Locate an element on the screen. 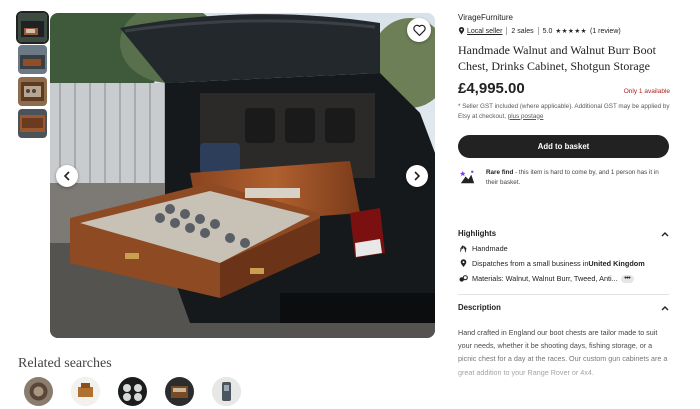  materials-icon is located at coordinates (463, 278).